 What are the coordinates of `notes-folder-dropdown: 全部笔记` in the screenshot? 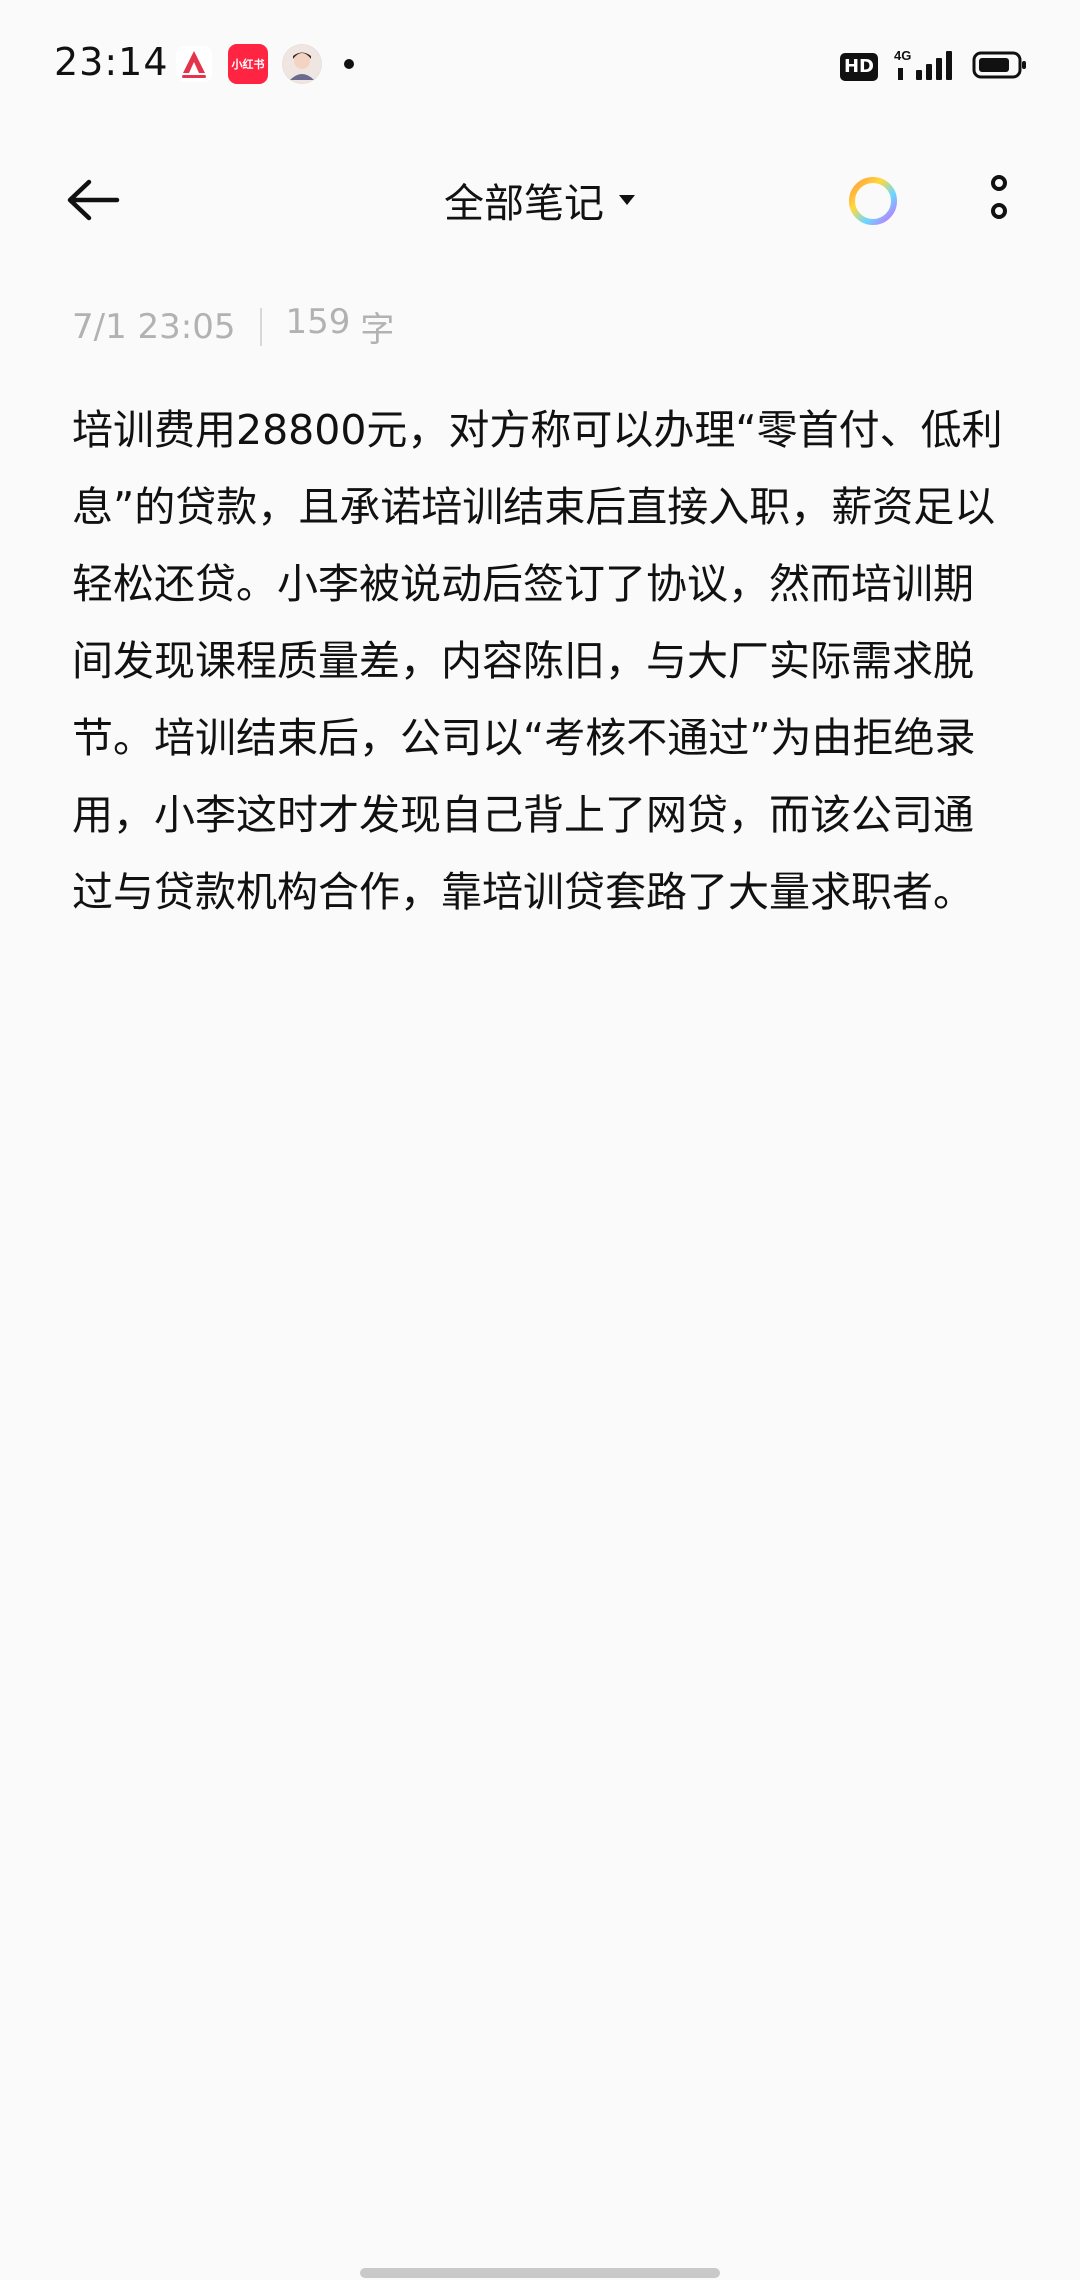 It's located at (540, 200).